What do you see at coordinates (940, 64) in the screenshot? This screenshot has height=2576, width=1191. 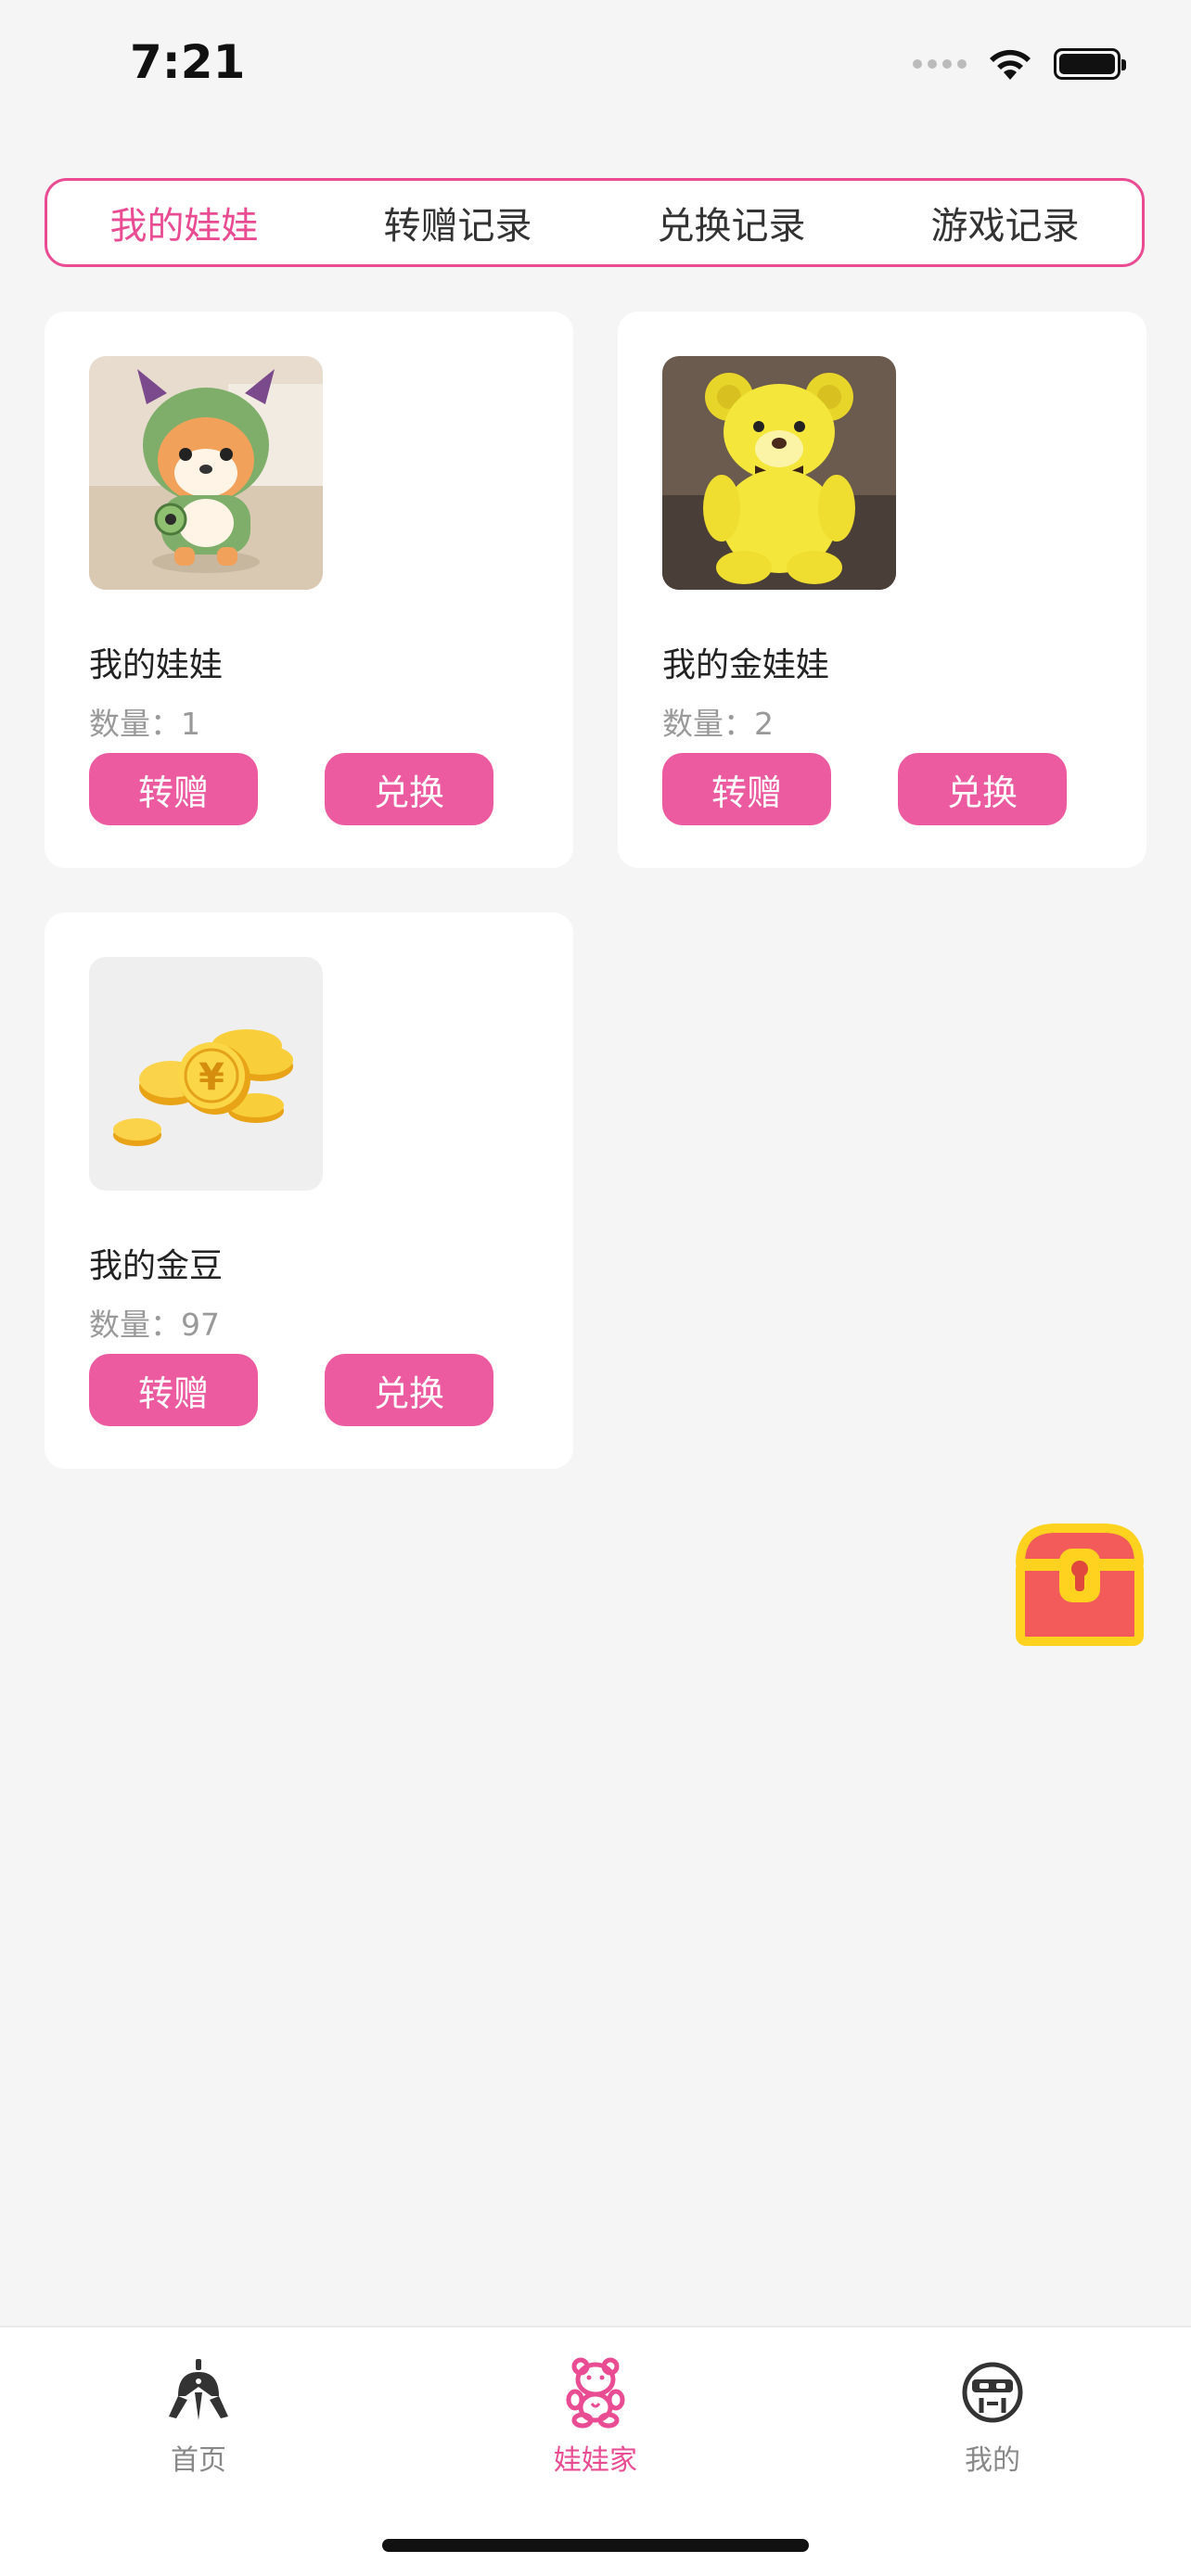 I see `cellular-signal-icon` at bounding box center [940, 64].